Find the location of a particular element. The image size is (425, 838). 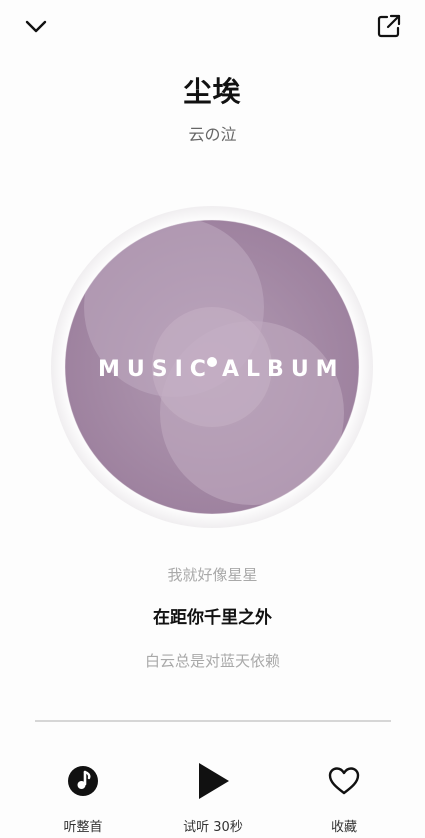

full-song-label: 听整首 is located at coordinates (83, 827).